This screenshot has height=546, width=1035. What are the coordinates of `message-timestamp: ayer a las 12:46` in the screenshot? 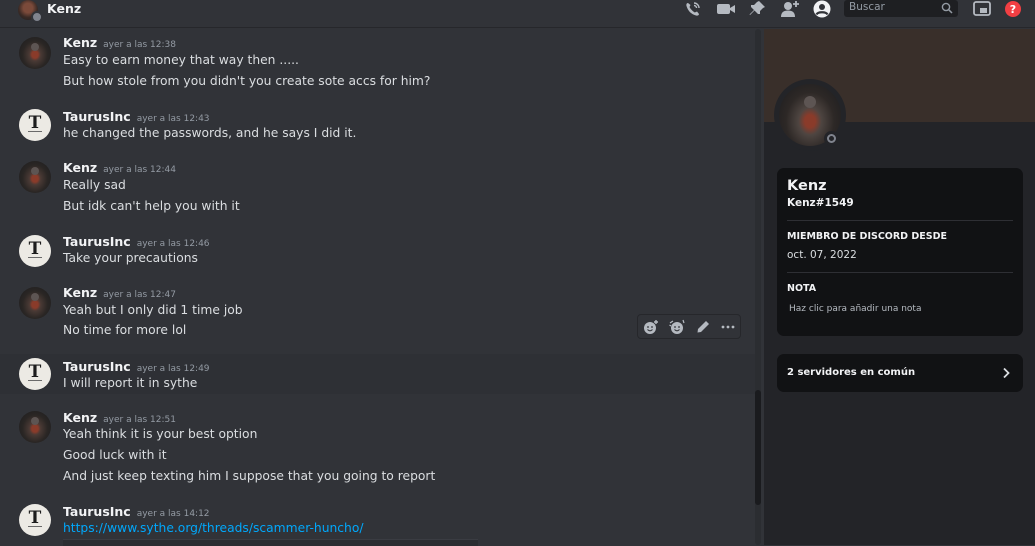 It's located at (173, 244).